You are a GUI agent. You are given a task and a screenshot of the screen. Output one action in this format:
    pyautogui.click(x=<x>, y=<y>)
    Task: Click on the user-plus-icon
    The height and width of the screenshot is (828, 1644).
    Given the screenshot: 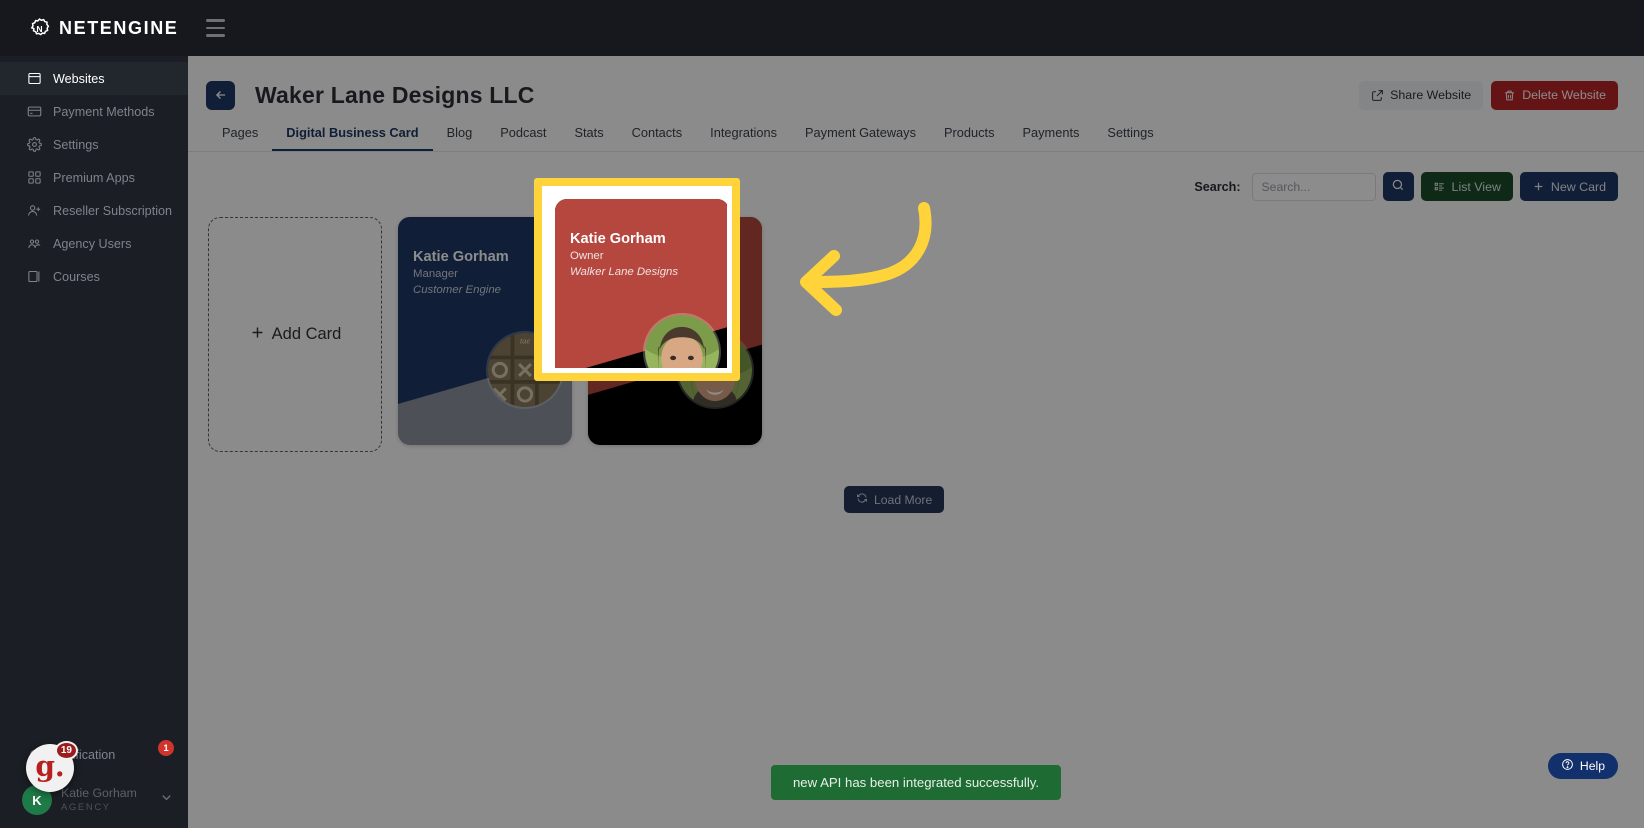 What is the action you would take?
    pyautogui.click(x=34, y=211)
    